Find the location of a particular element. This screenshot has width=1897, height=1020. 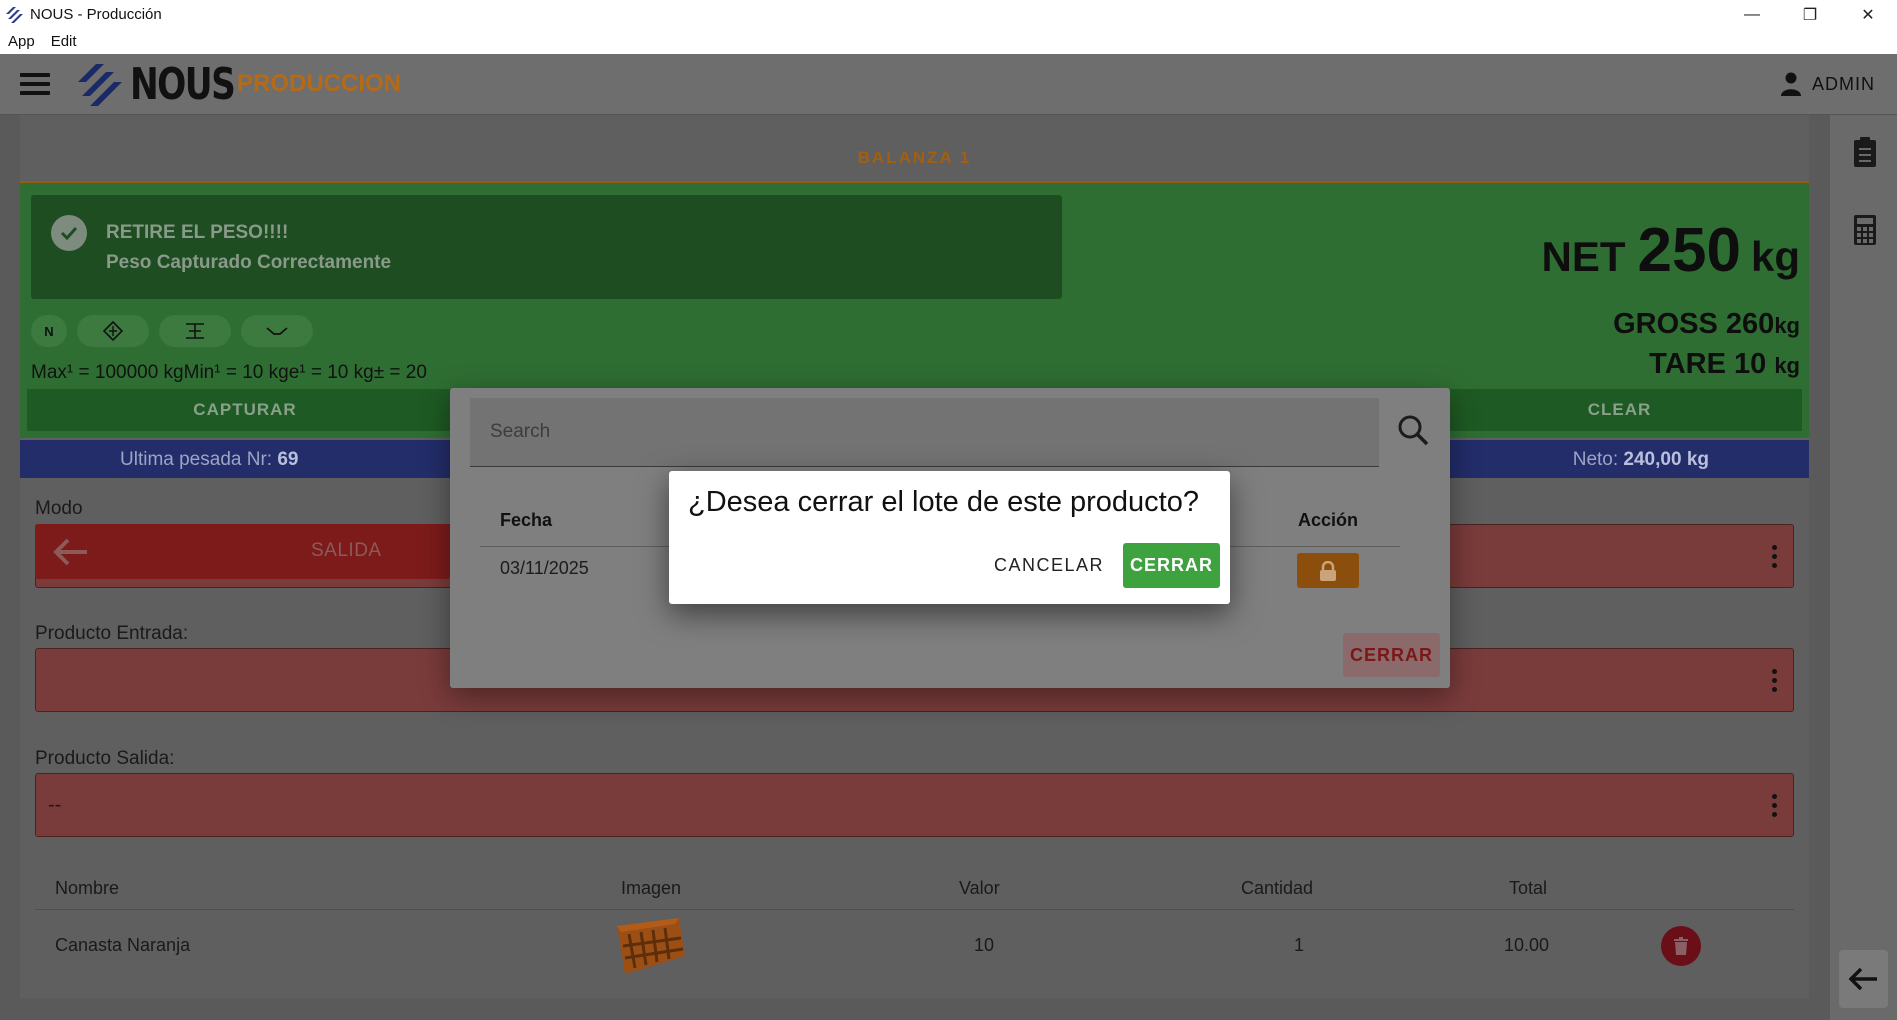

producto-salida-label: Producto Salida: is located at coordinates (105, 758).